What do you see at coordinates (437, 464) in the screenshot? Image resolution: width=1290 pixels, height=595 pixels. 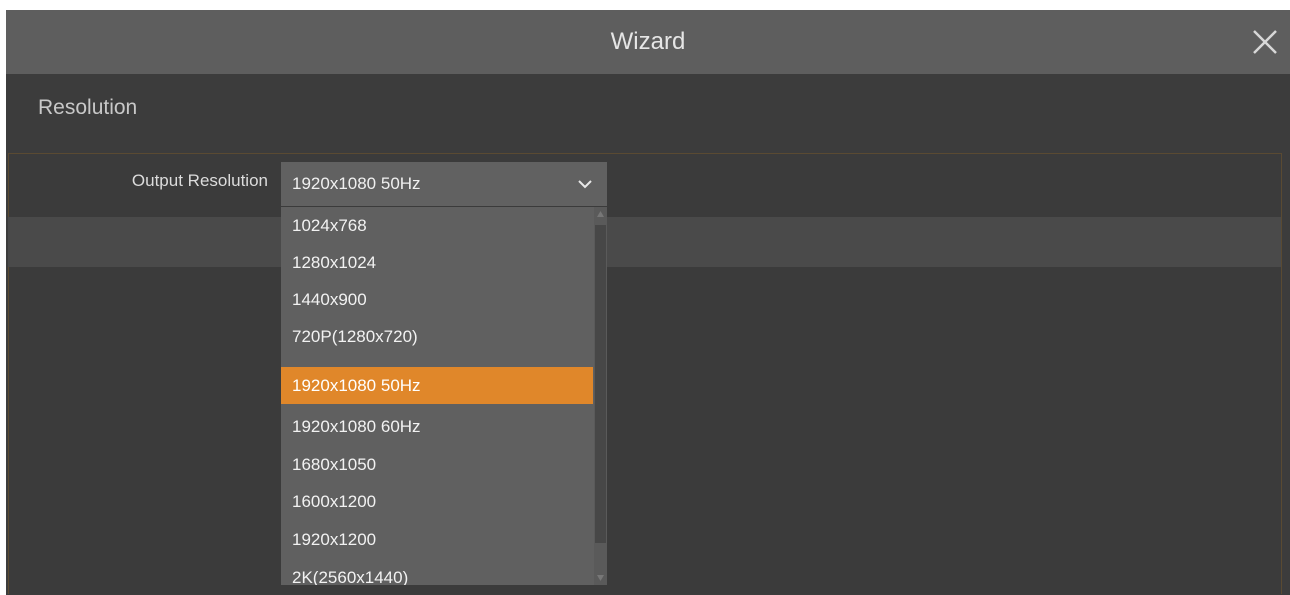 I see `dropdown-option: 1680x1050` at bounding box center [437, 464].